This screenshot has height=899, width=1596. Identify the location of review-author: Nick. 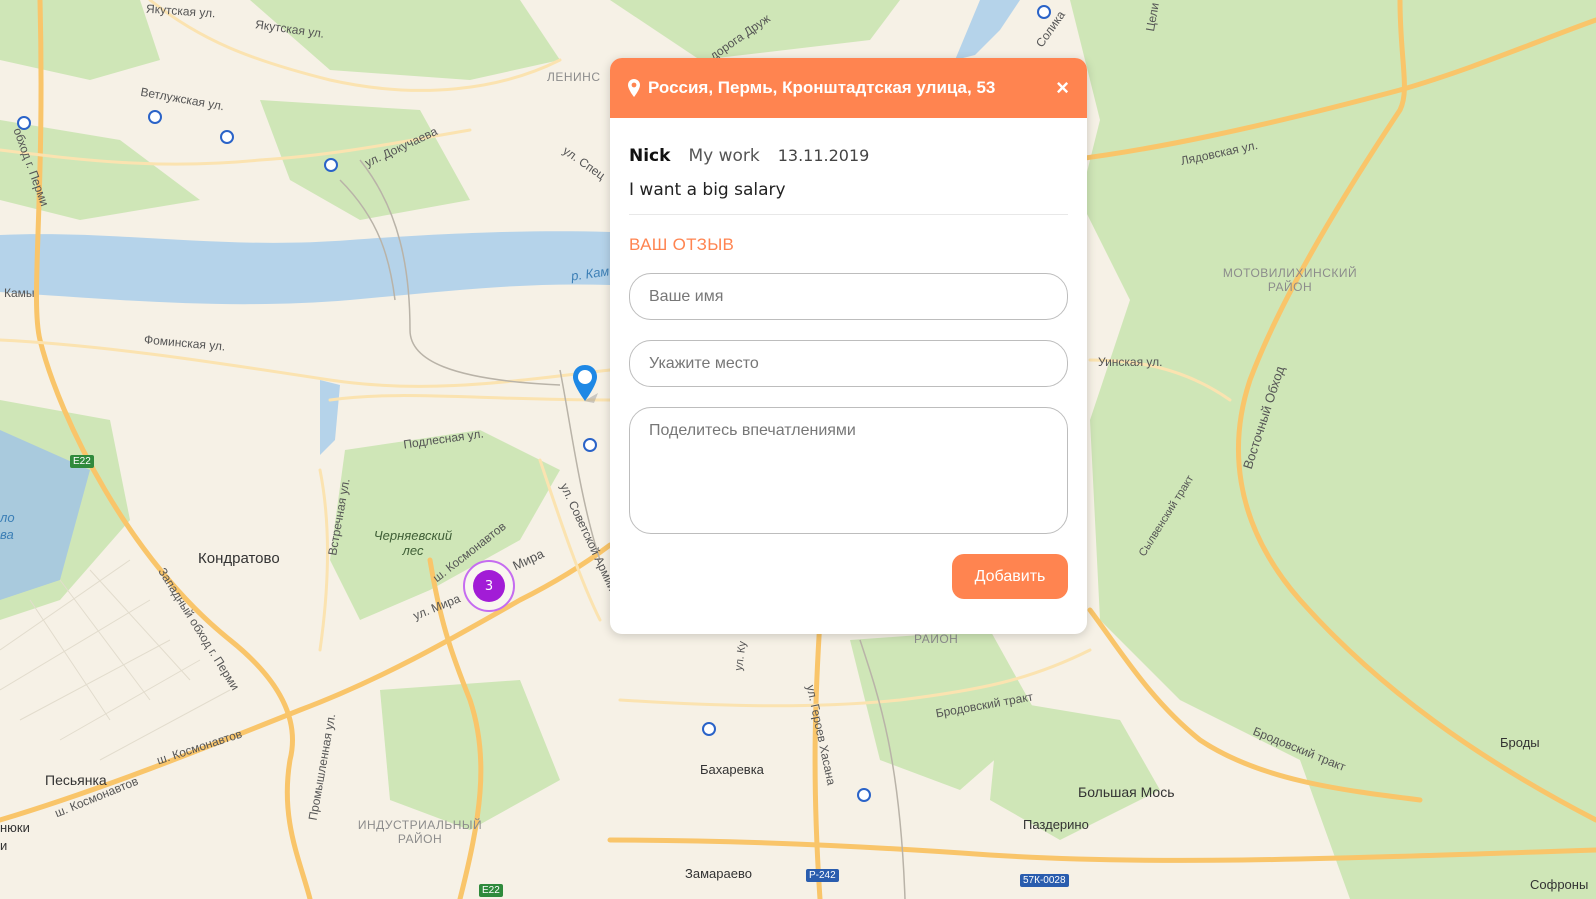
(650, 156).